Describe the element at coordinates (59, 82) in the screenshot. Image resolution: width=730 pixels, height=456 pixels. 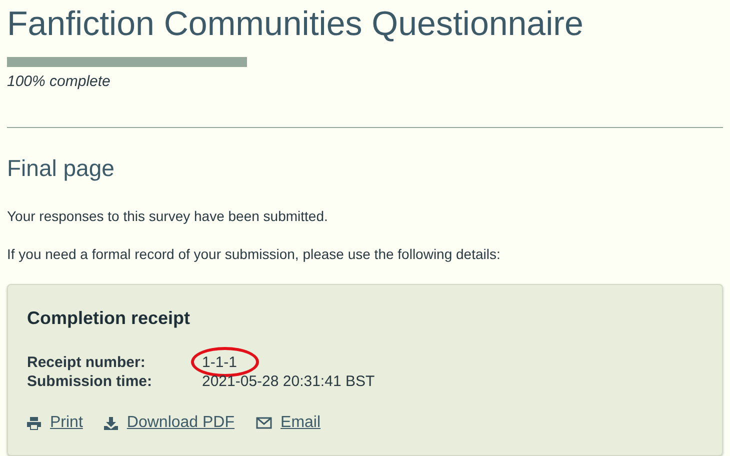
I see `progress-label: 100% complete` at that location.